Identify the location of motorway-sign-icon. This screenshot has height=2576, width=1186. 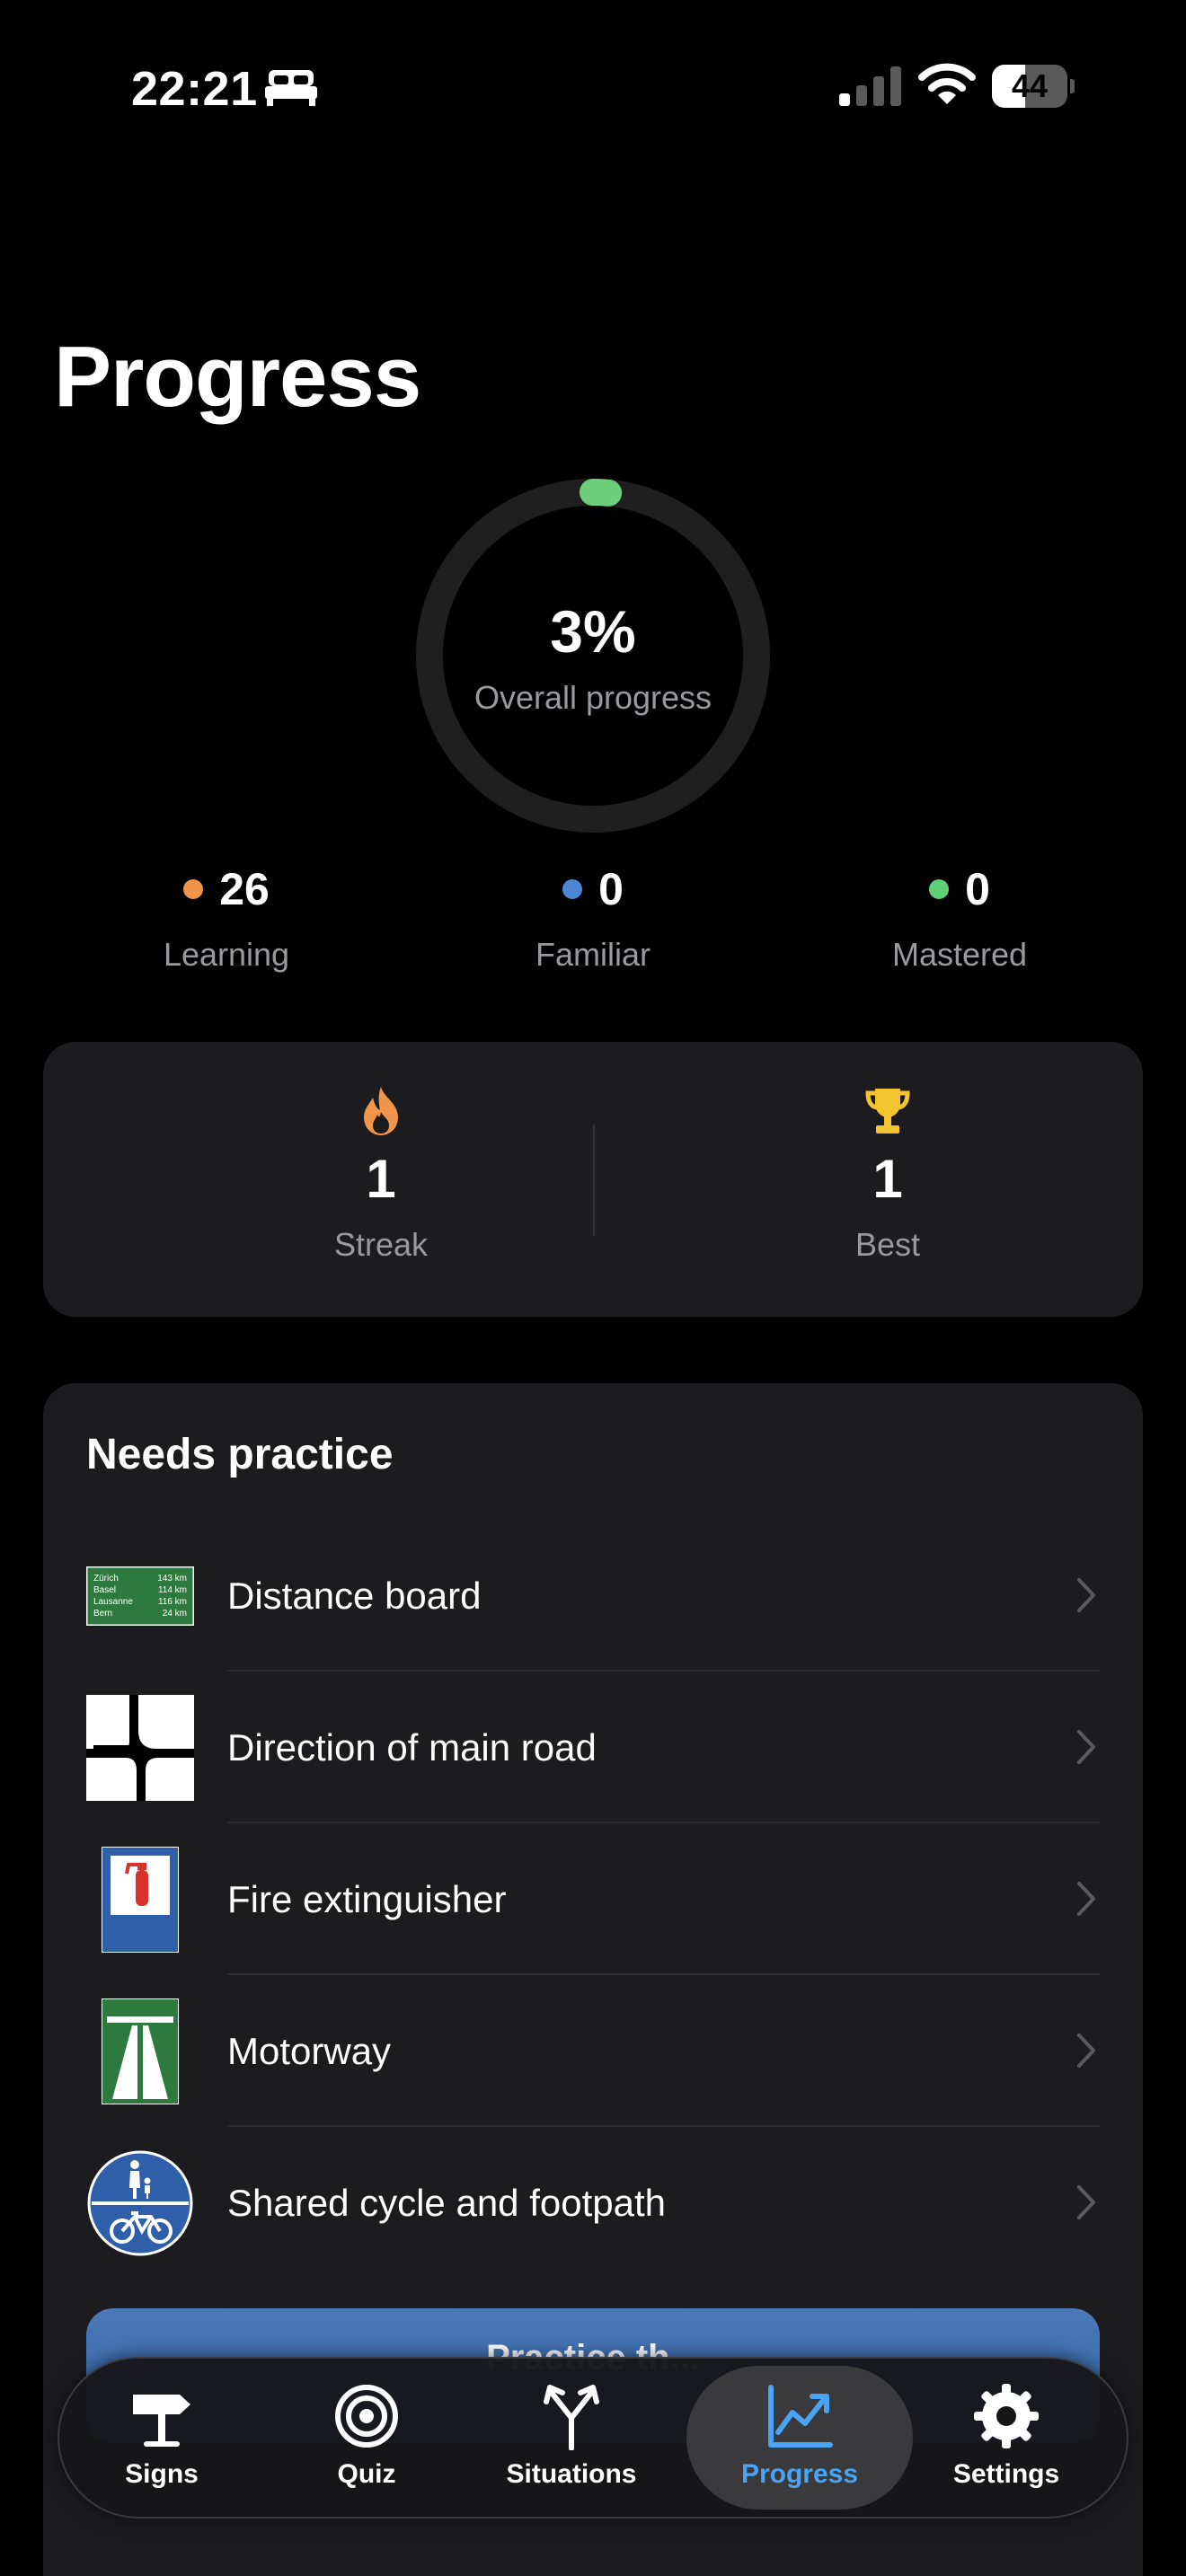
(140, 2051).